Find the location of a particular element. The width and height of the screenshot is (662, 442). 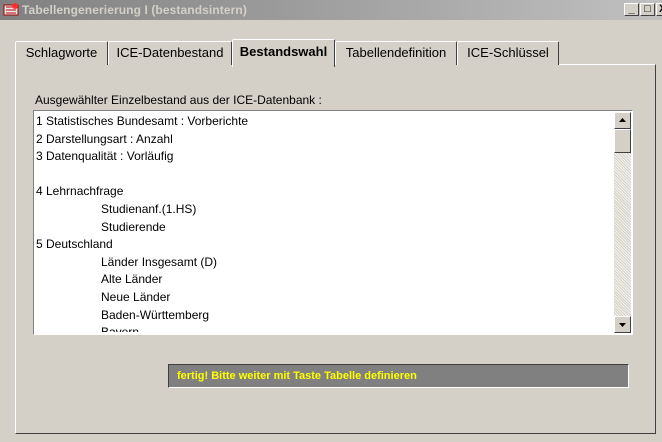

scroll-up-button is located at coordinates (622, 120).